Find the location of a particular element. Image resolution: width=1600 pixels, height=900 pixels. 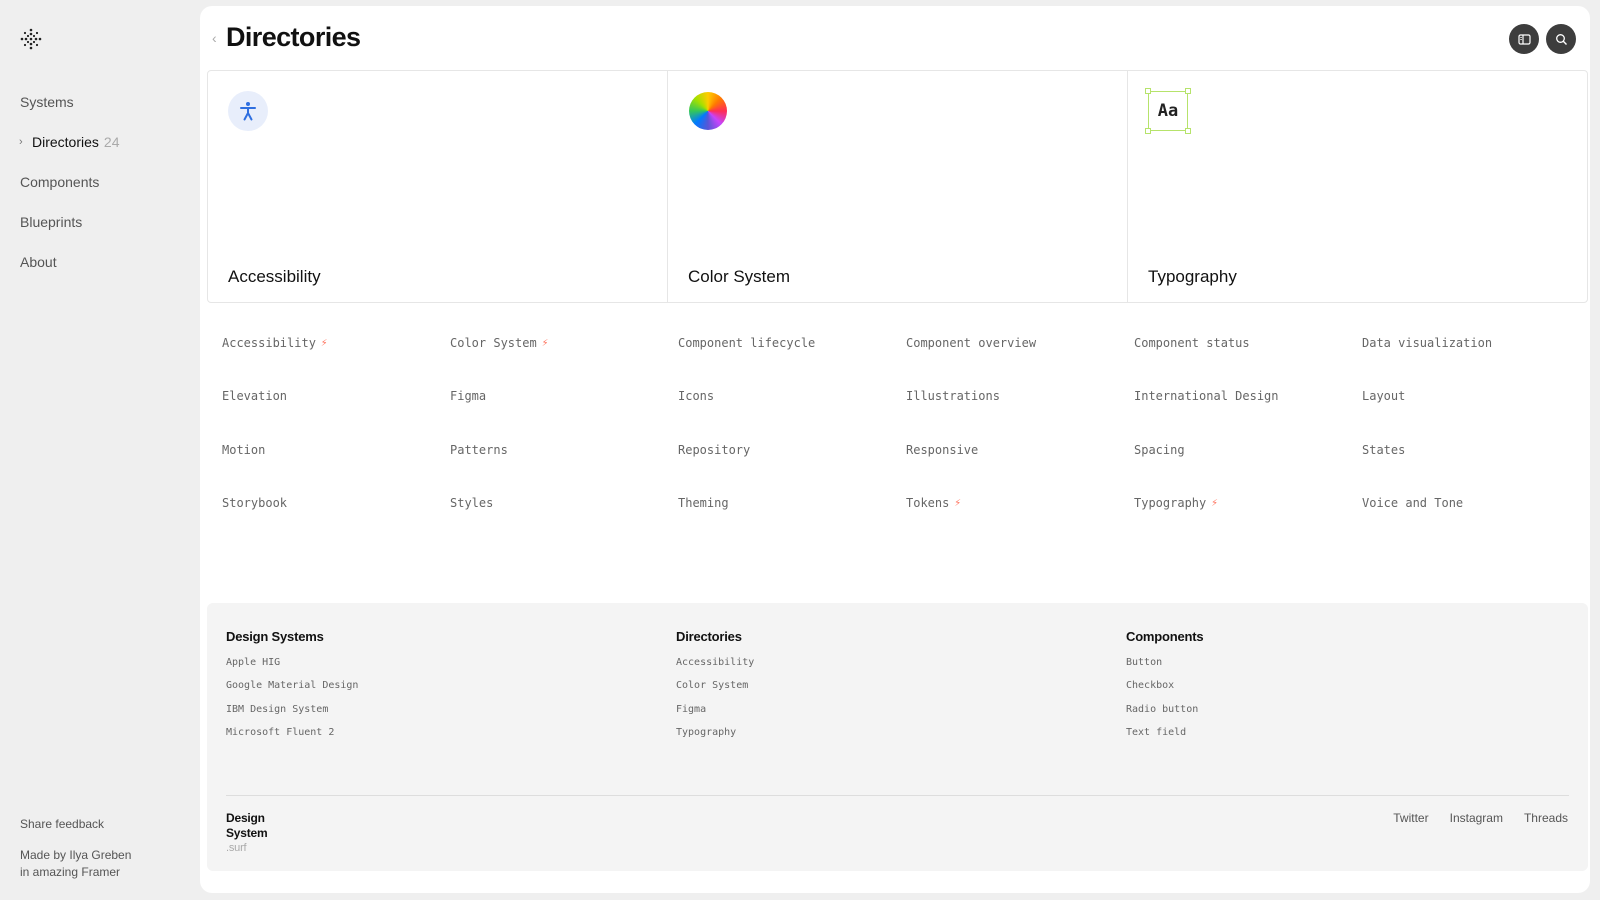

directory-item-label: Elevation is located at coordinates (255, 396).